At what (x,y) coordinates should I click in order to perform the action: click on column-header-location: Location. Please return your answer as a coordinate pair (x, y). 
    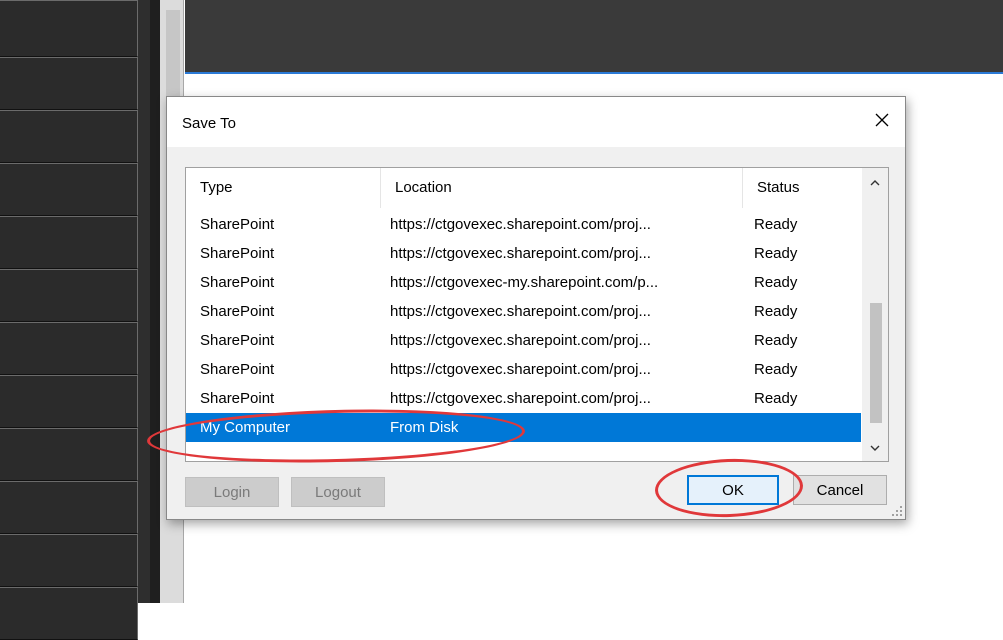
    Looking at the image, I should click on (561, 188).